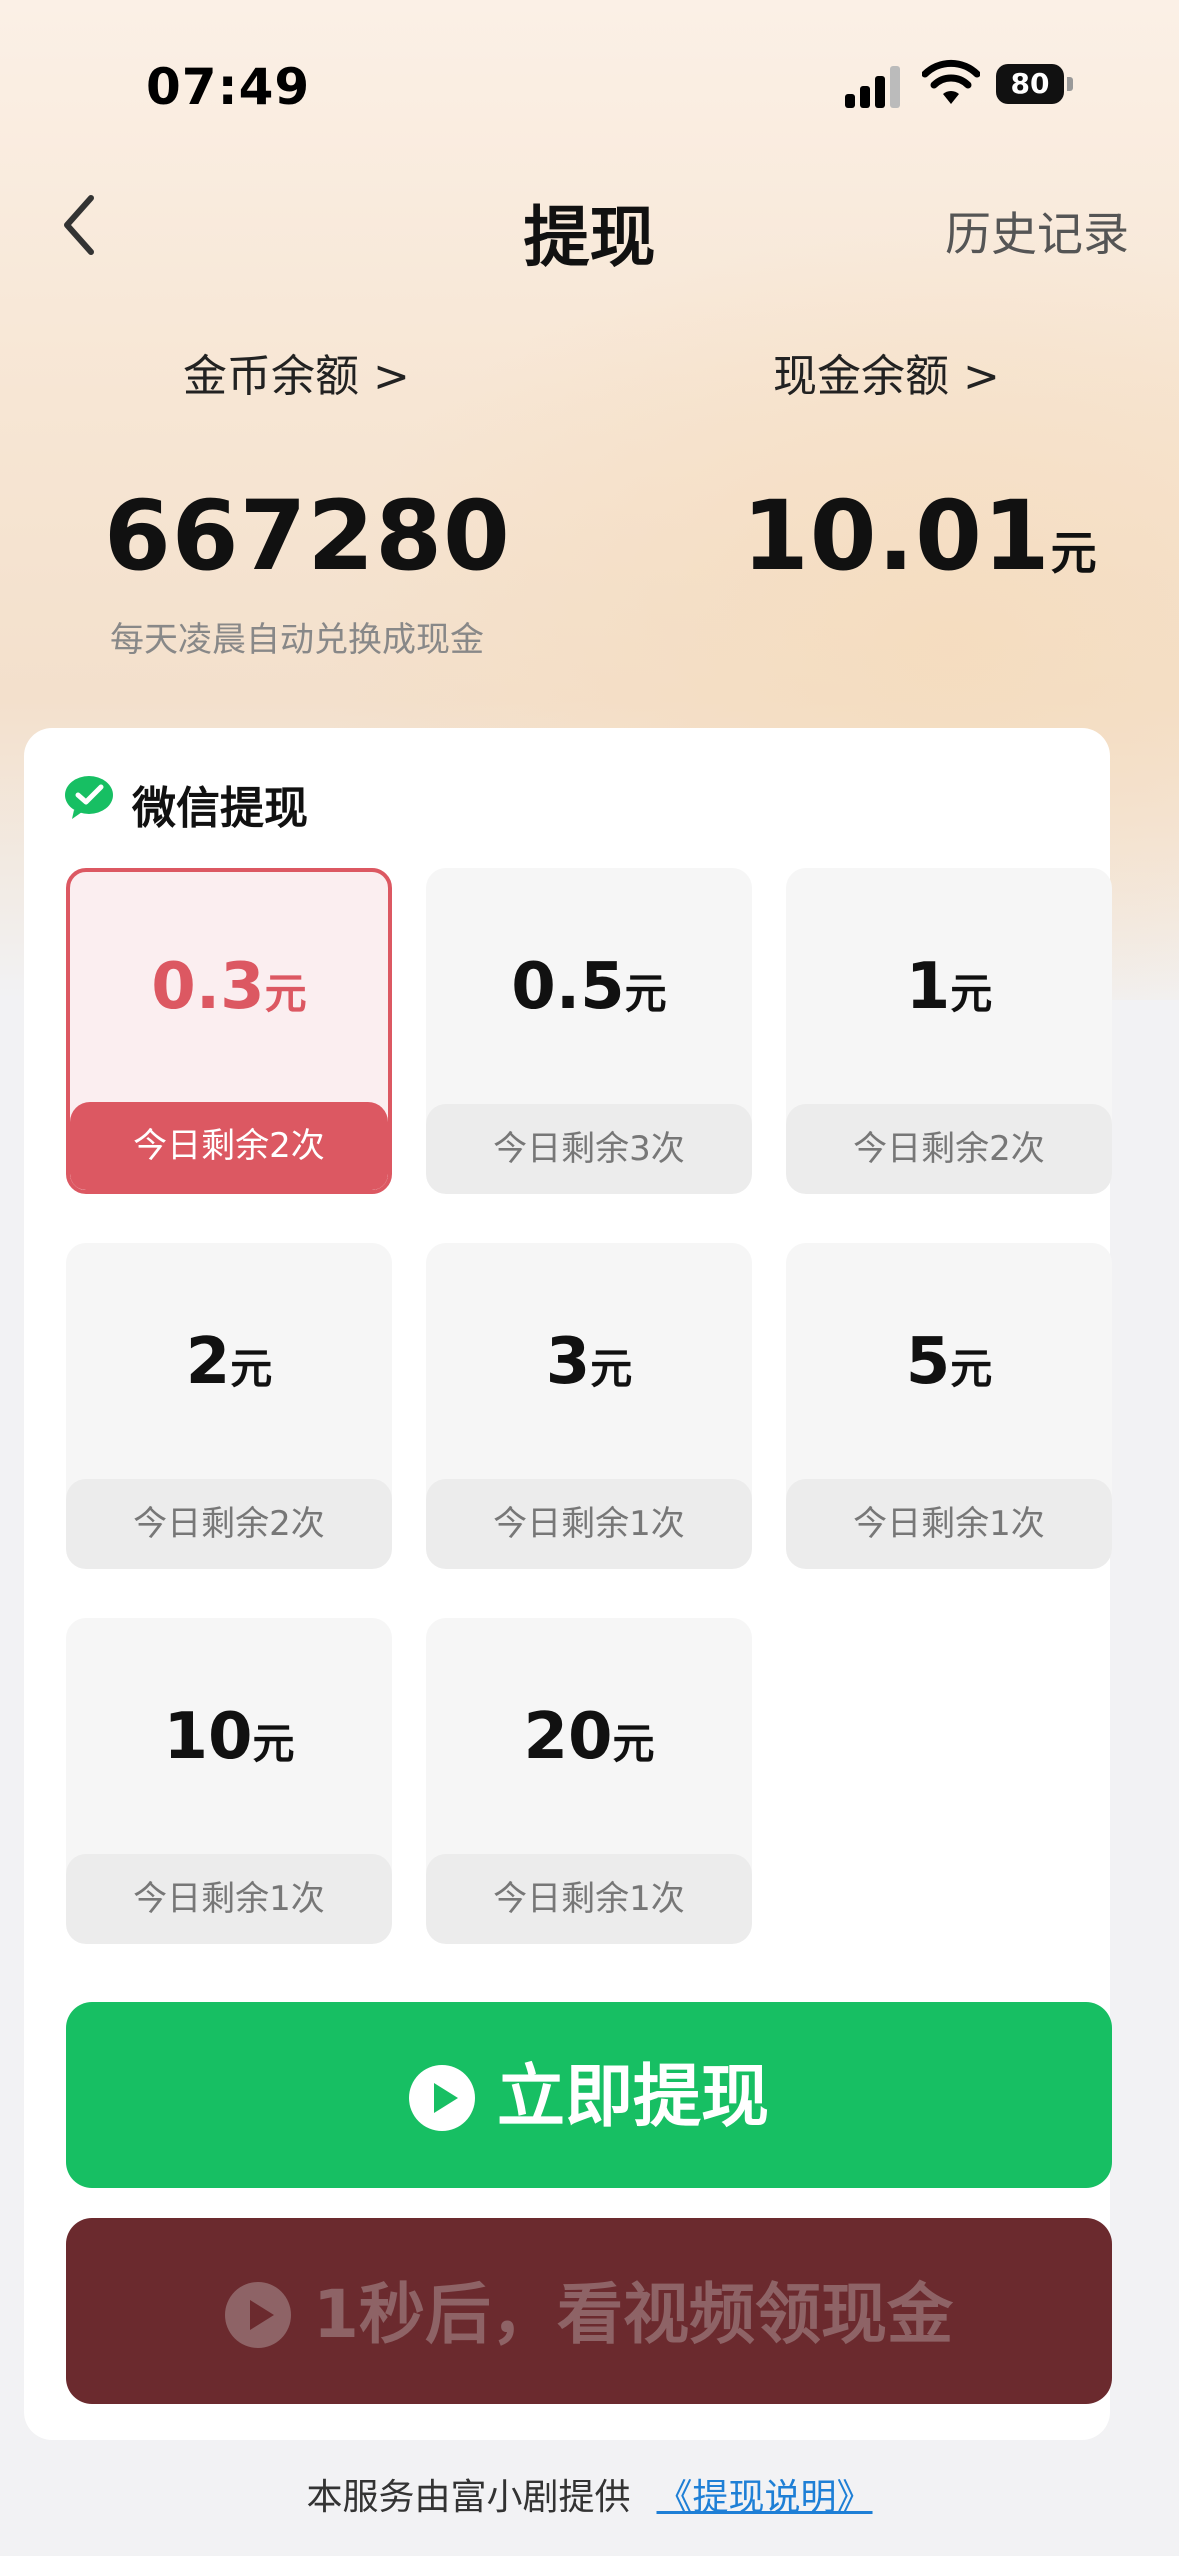 This screenshot has width=1179, height=2556. Describe the element at coordinates (632, 2098) in the screenshot. I see `withdraw-now-label: 立即提现` at that location.